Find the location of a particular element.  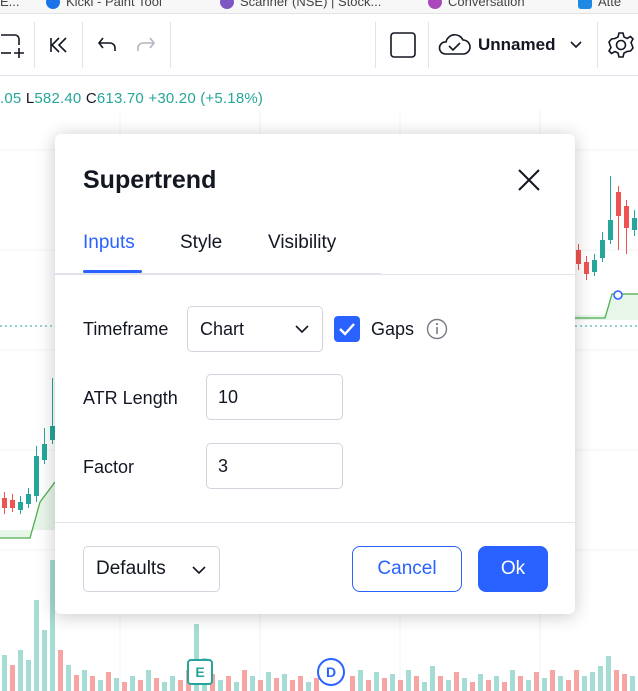

change-value: +30.20 (+5.18%) is located at coordinates (206, 98).